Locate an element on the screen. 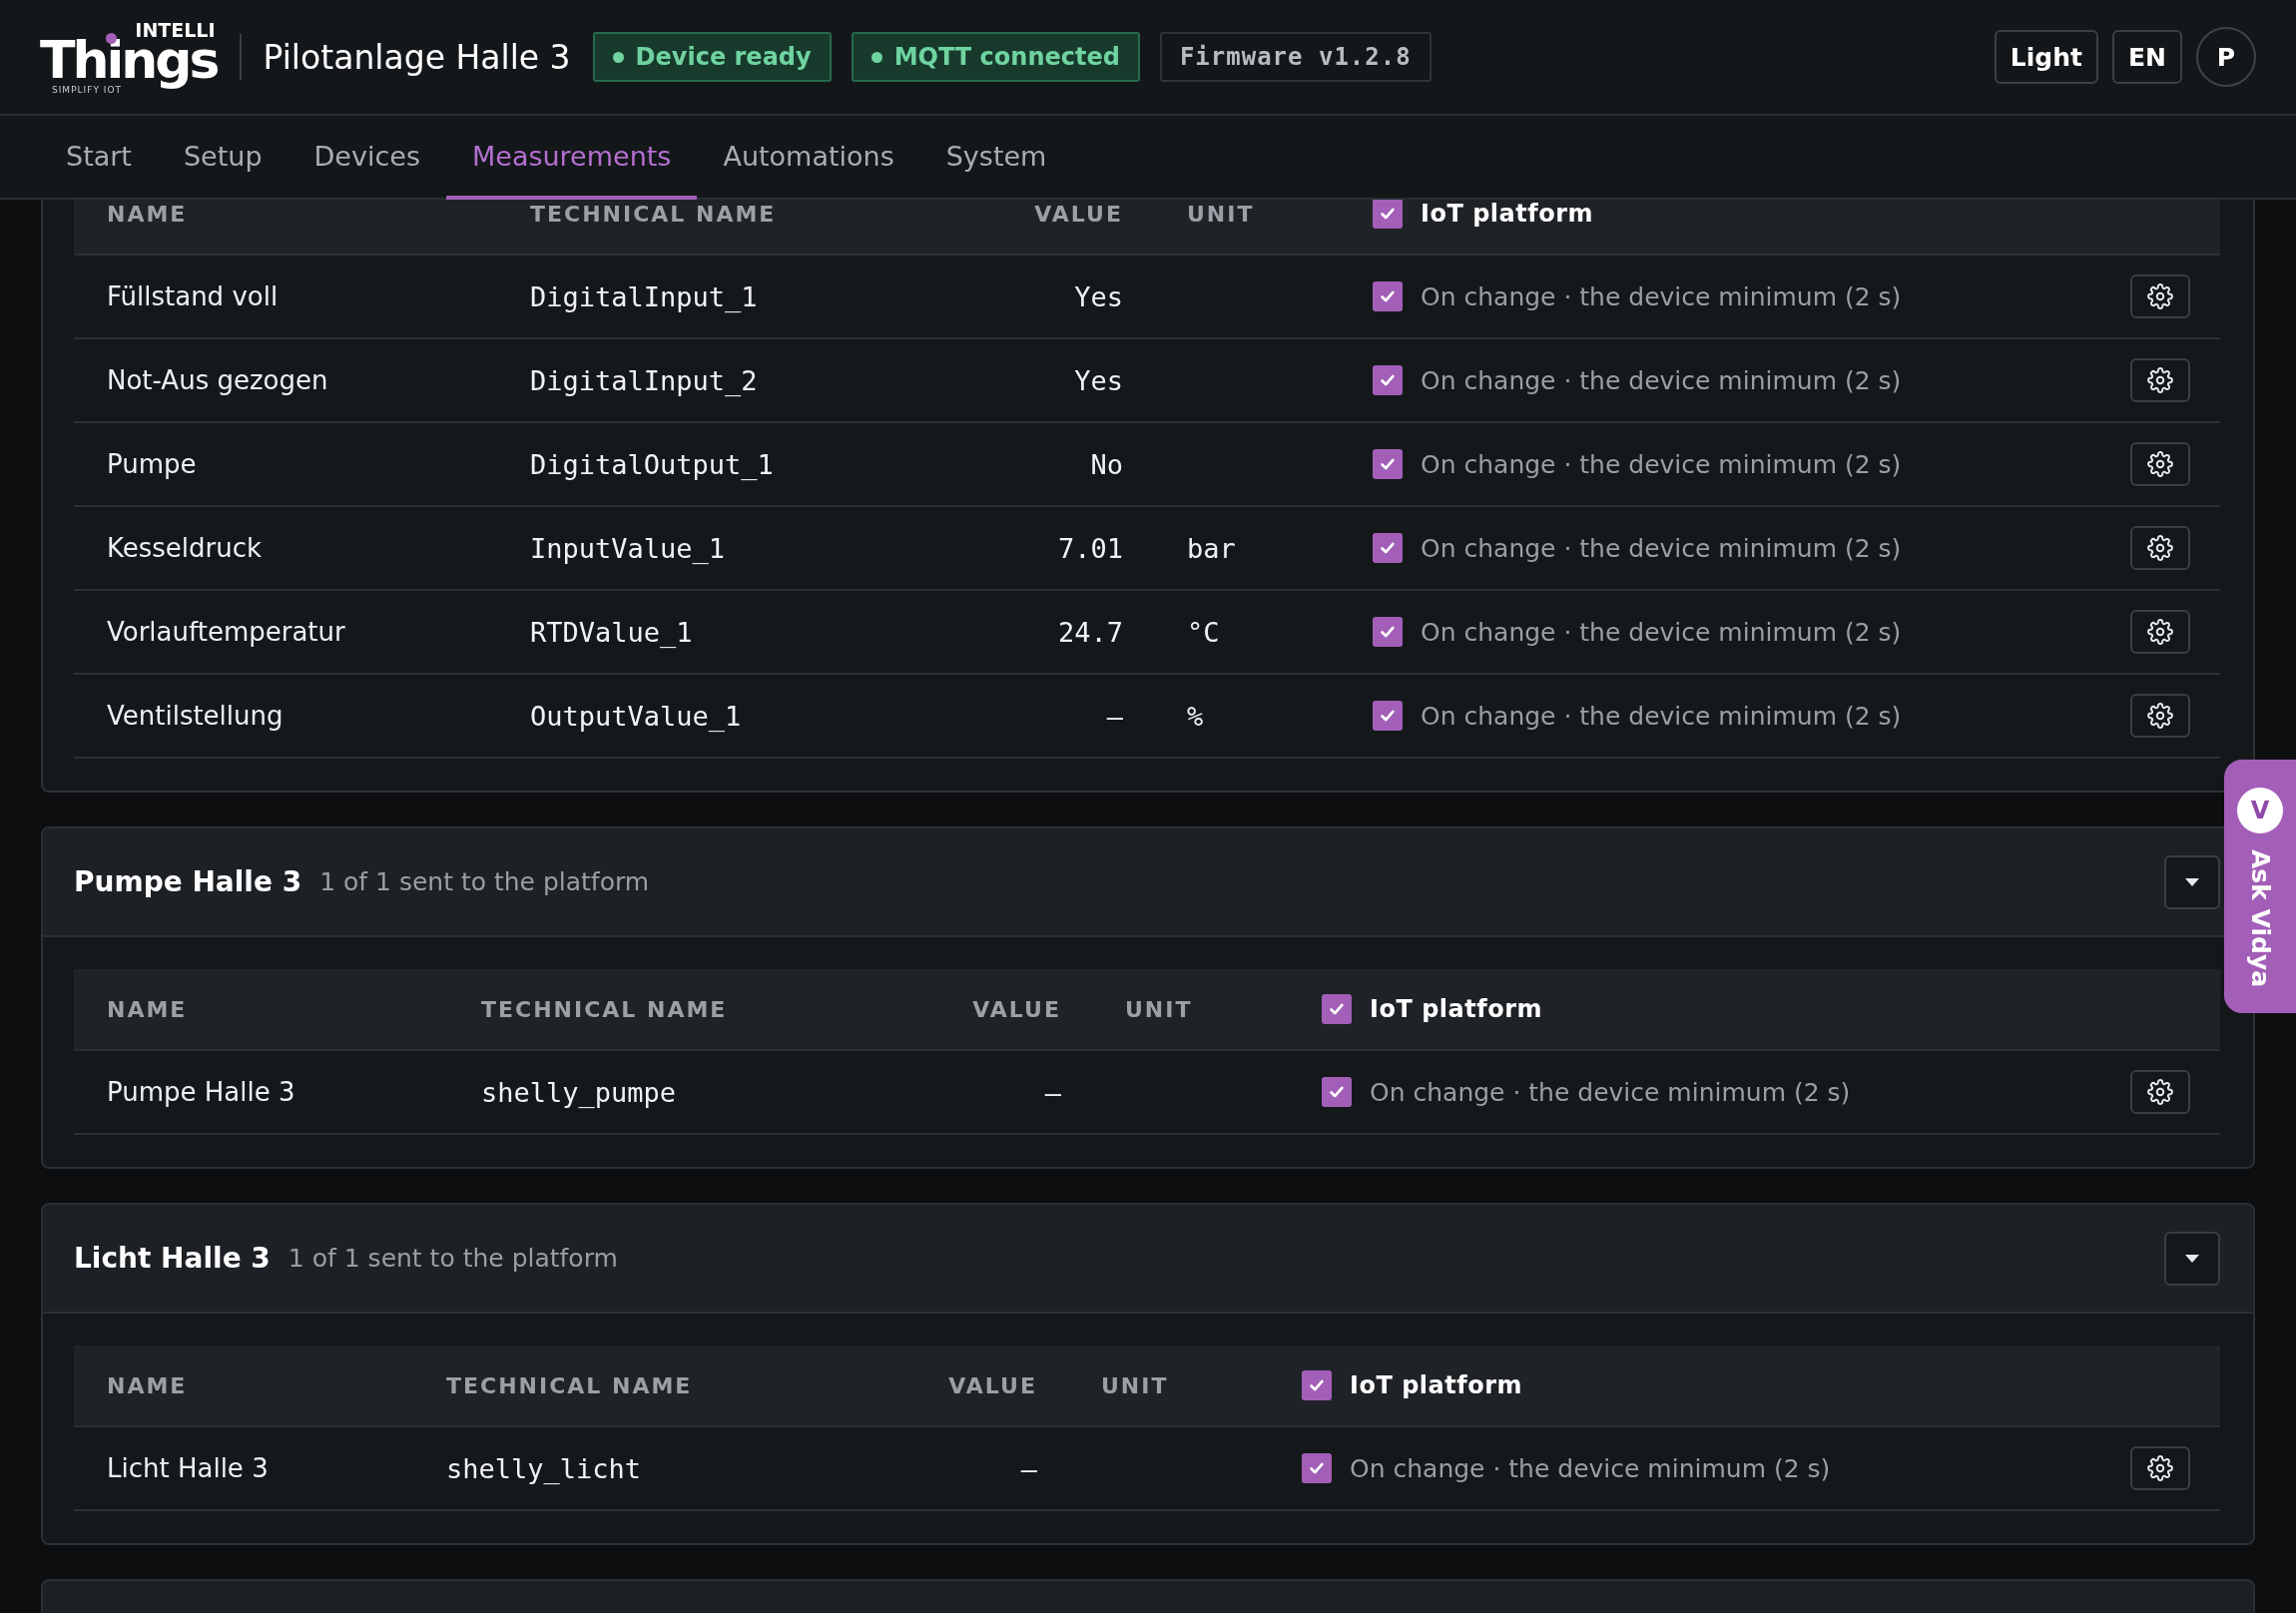 The height and width of the screenshot is (1613, 2296). table-cell-text: Füllstand voll is located at coordinates (193, 296).